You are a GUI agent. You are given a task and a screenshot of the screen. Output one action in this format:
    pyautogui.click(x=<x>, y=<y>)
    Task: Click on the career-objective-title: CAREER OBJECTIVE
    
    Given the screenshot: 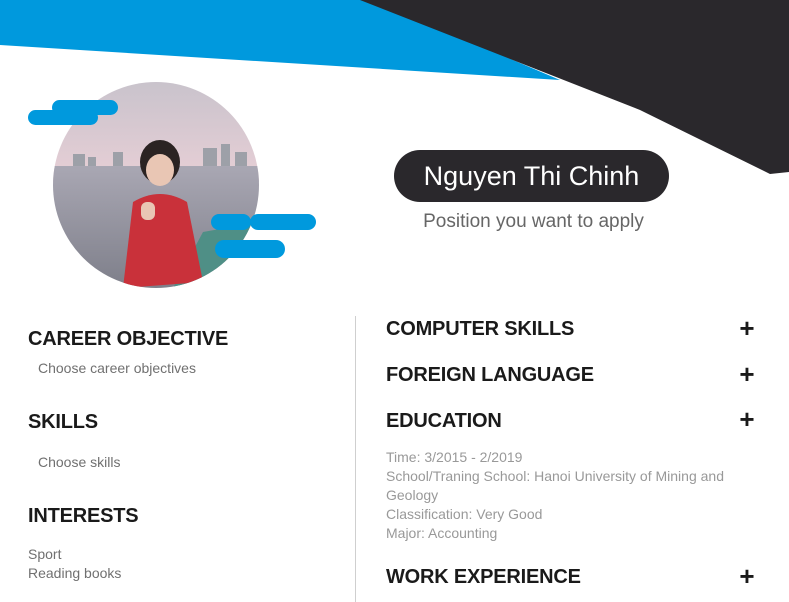 What is the action you would take?
    pyautogui.click(x=128, y=339)
    